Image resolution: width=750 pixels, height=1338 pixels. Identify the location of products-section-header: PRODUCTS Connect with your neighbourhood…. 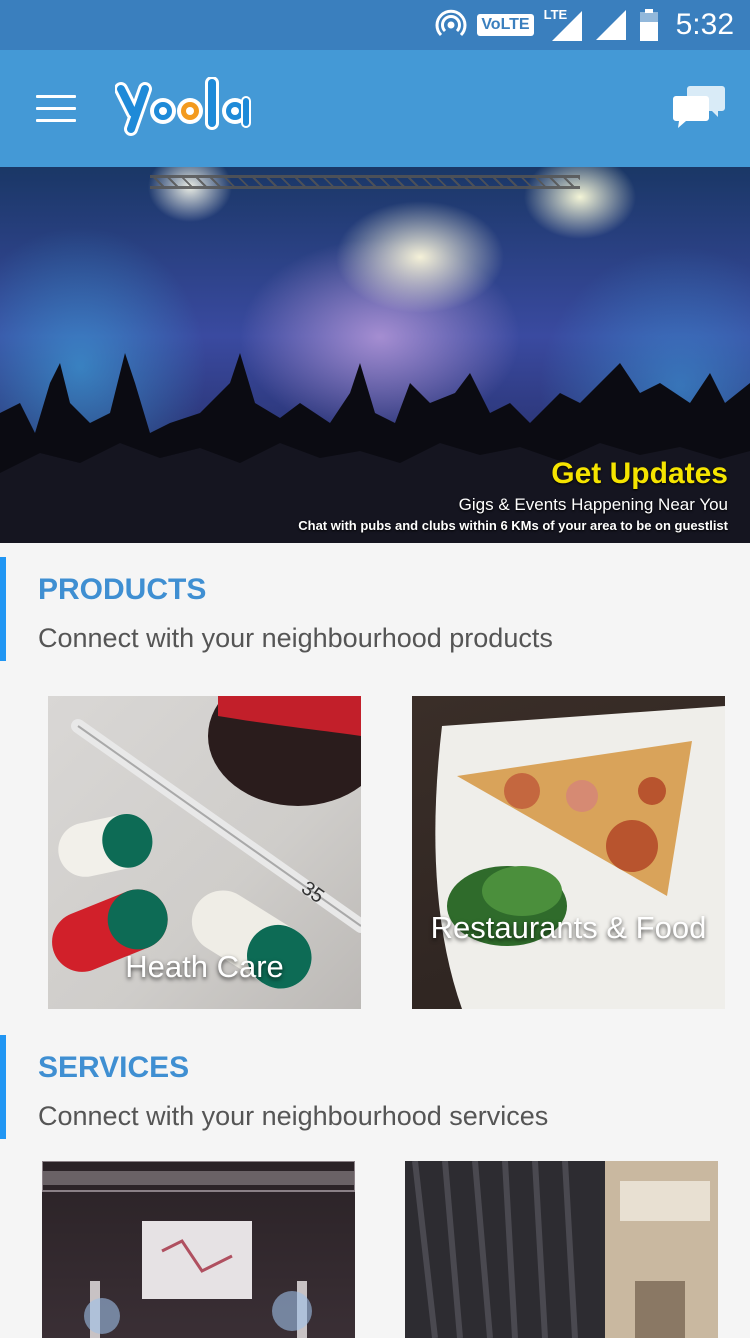
(375, 603).